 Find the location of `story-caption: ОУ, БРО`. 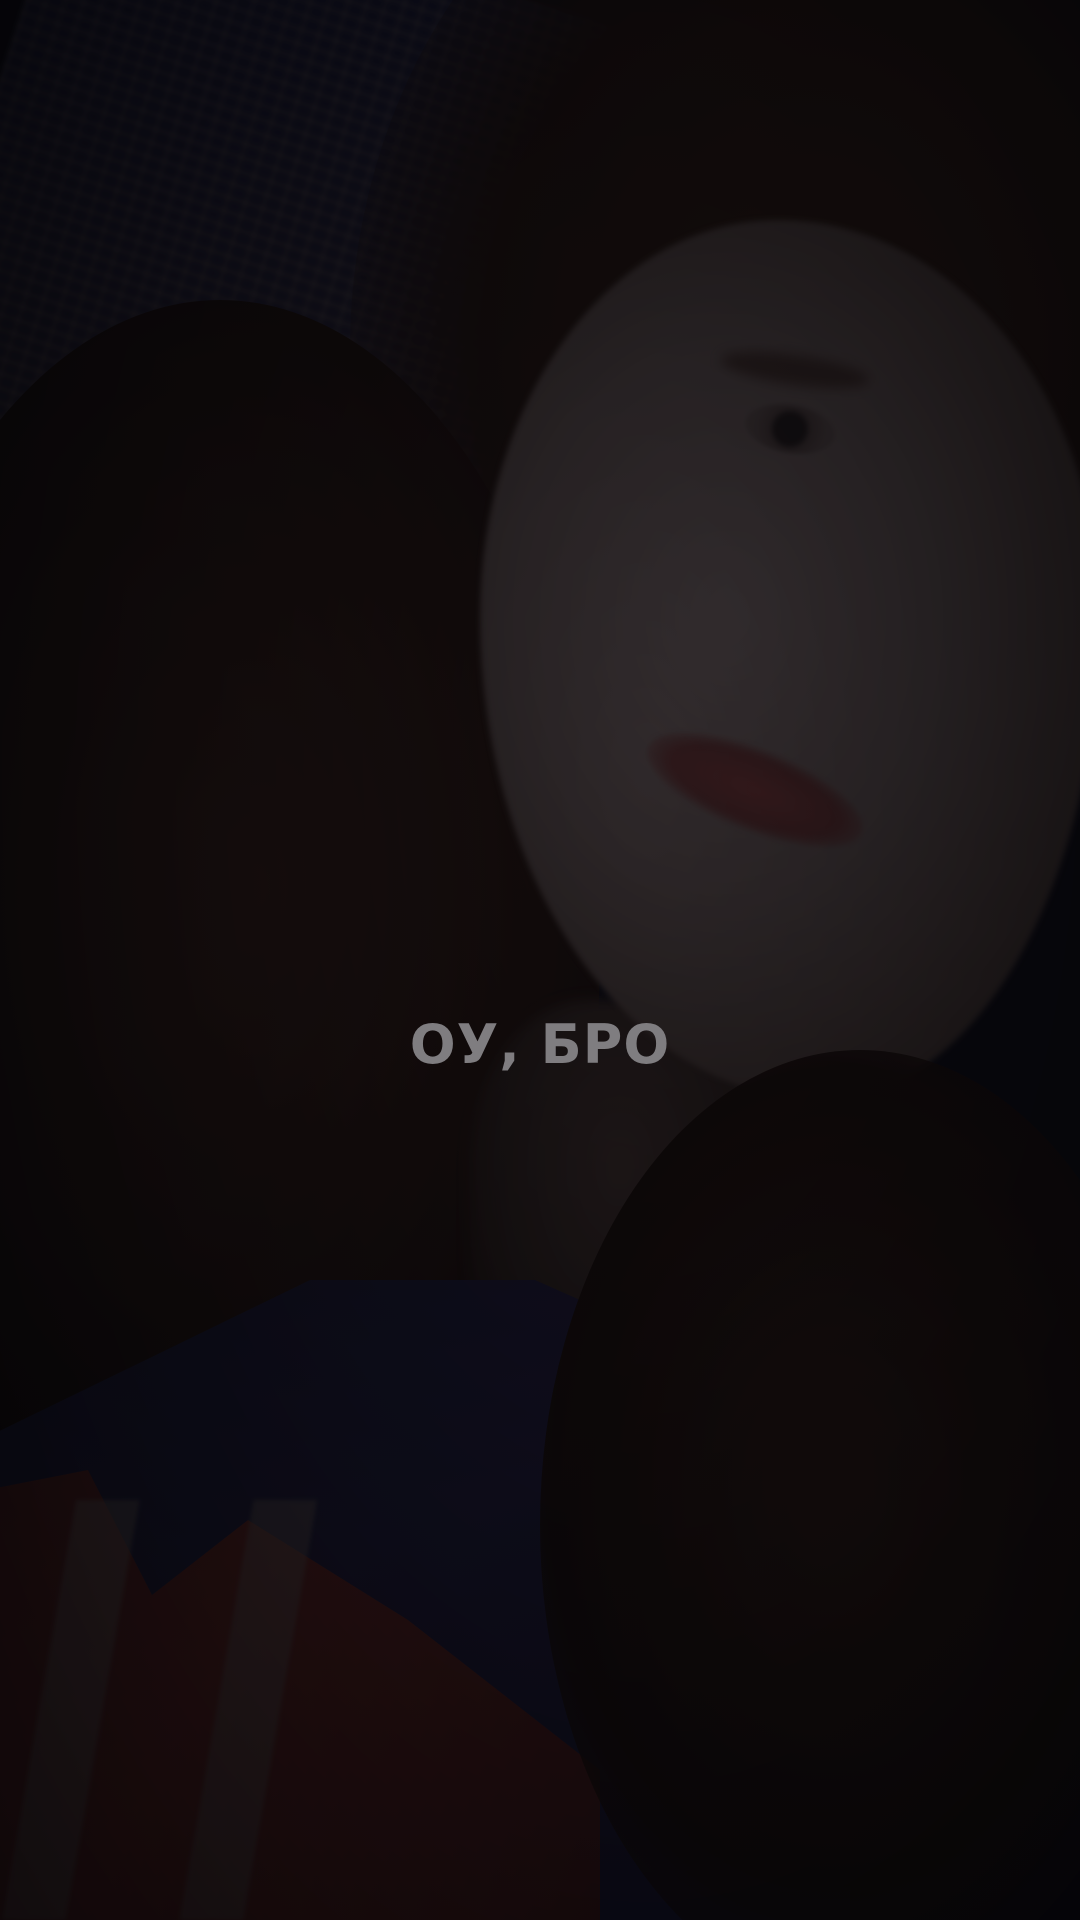

story-caption: ОУ, БРО is located at coordinates (540, 1044).